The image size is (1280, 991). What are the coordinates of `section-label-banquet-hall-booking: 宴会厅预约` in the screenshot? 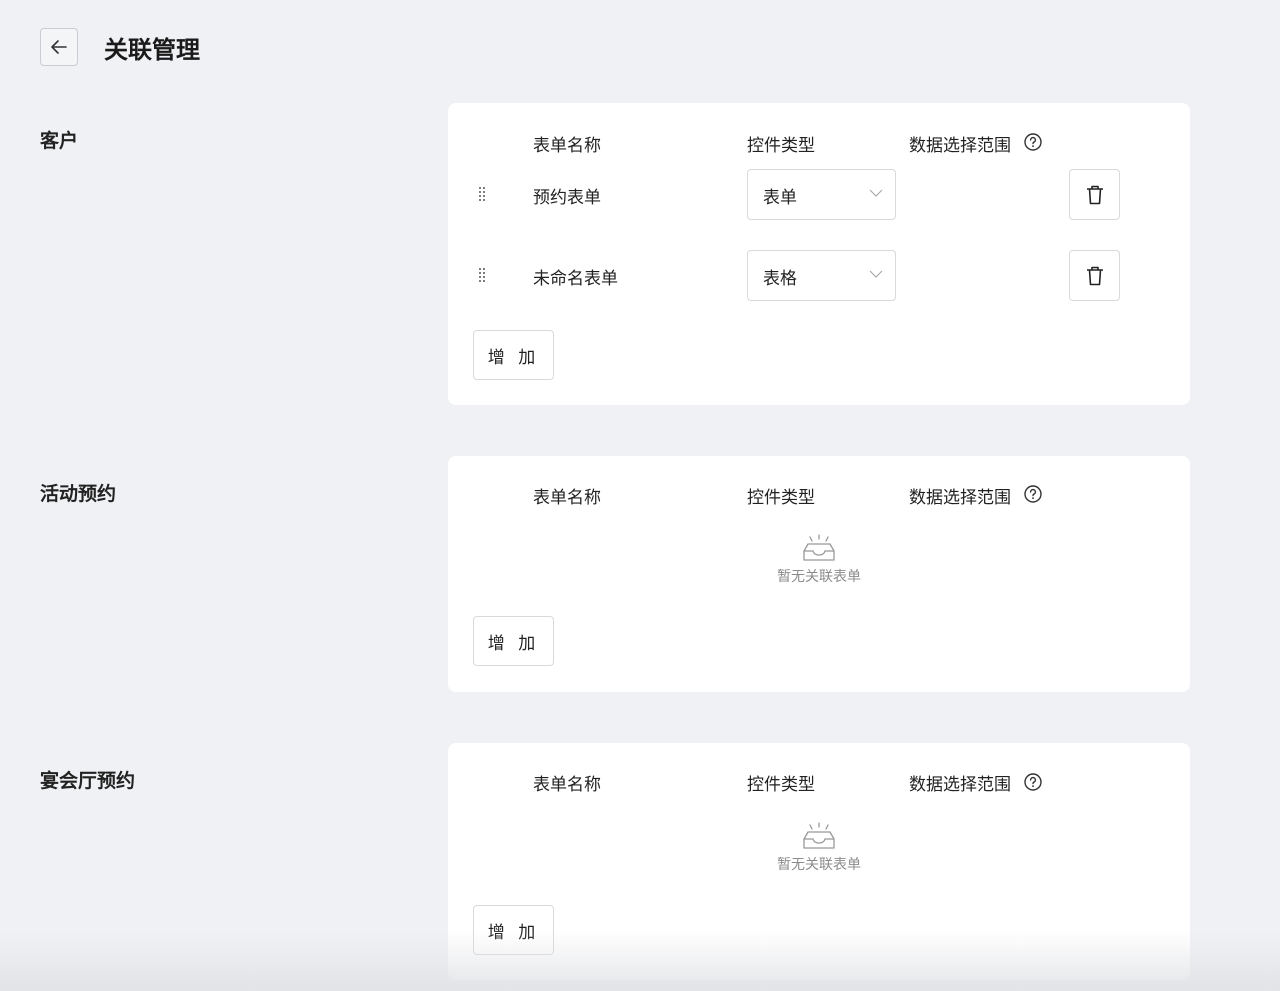 It's located at (88, 781).